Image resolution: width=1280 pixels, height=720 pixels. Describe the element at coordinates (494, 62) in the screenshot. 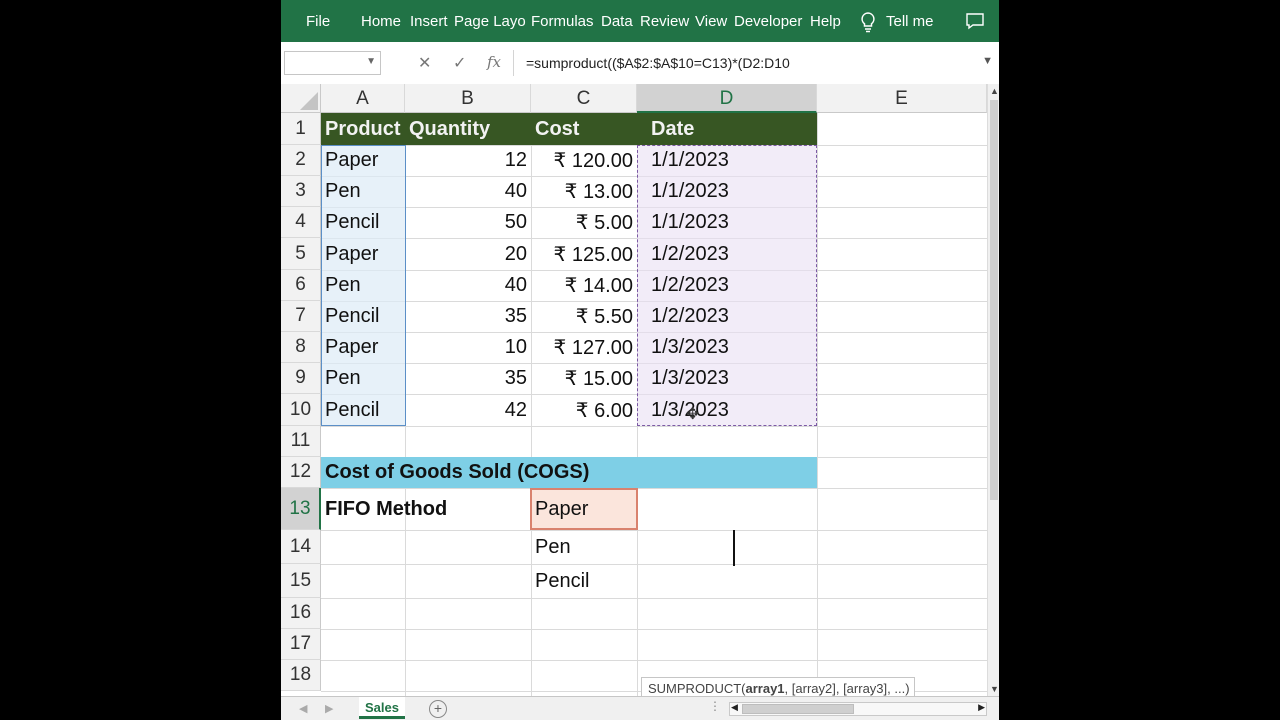

I see `insert-function-icon: fx` at that location.